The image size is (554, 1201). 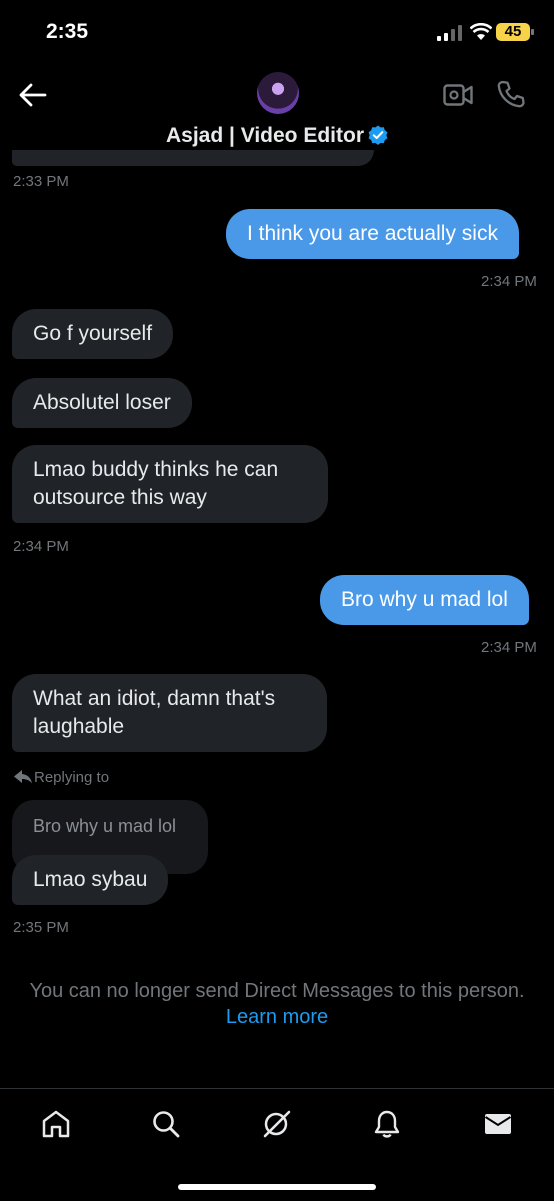 I want to click on message-bubble-incoming: Absolutel loser, so click(x=102, y=403).